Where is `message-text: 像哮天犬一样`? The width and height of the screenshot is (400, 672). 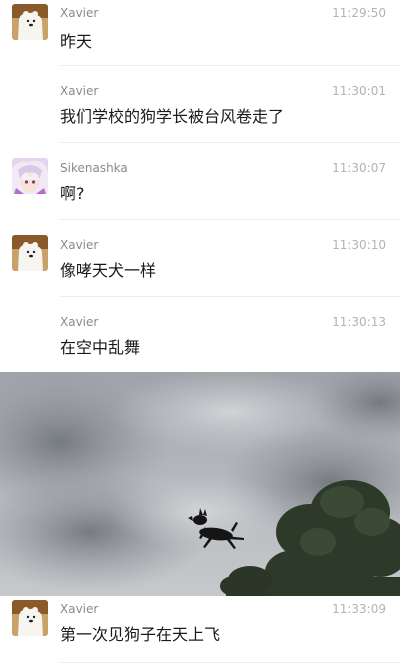 message-text: 像哮天犬一样 is located at coordinates (108, 270).